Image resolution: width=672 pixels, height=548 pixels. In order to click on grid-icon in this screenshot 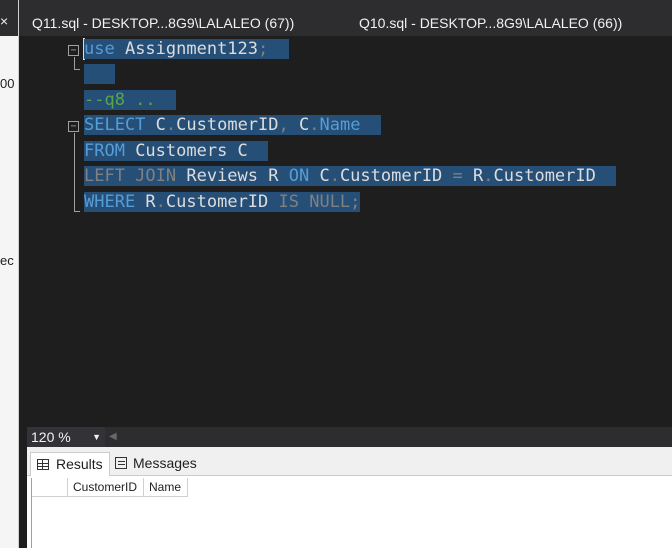, I will do `click(43, 464)`.